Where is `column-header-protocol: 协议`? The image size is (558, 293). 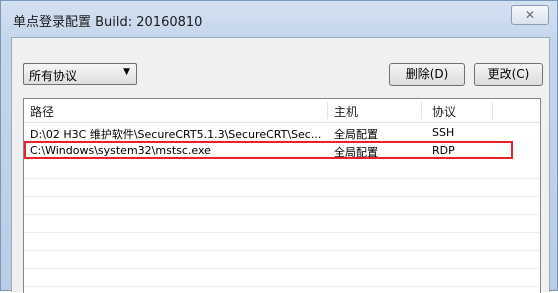 column-header-protocol: 协议 is located at coordinates (444, 111).